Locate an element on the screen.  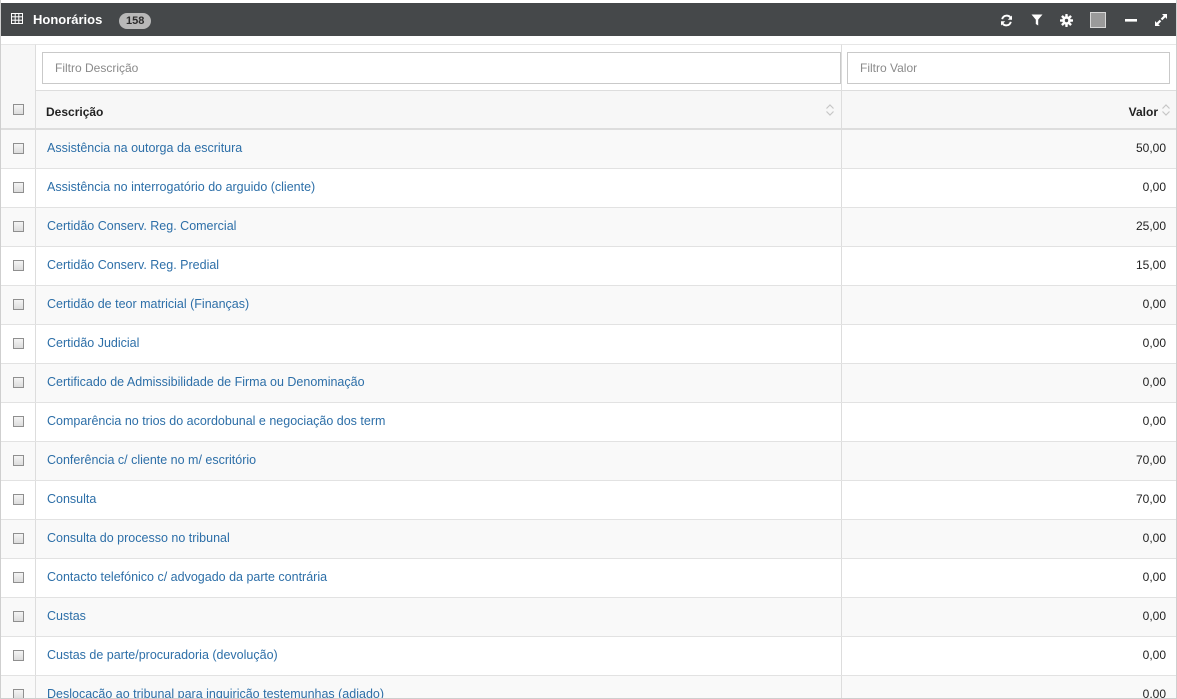
table-header: Descrição Valor is located at coordinates (588, 110).